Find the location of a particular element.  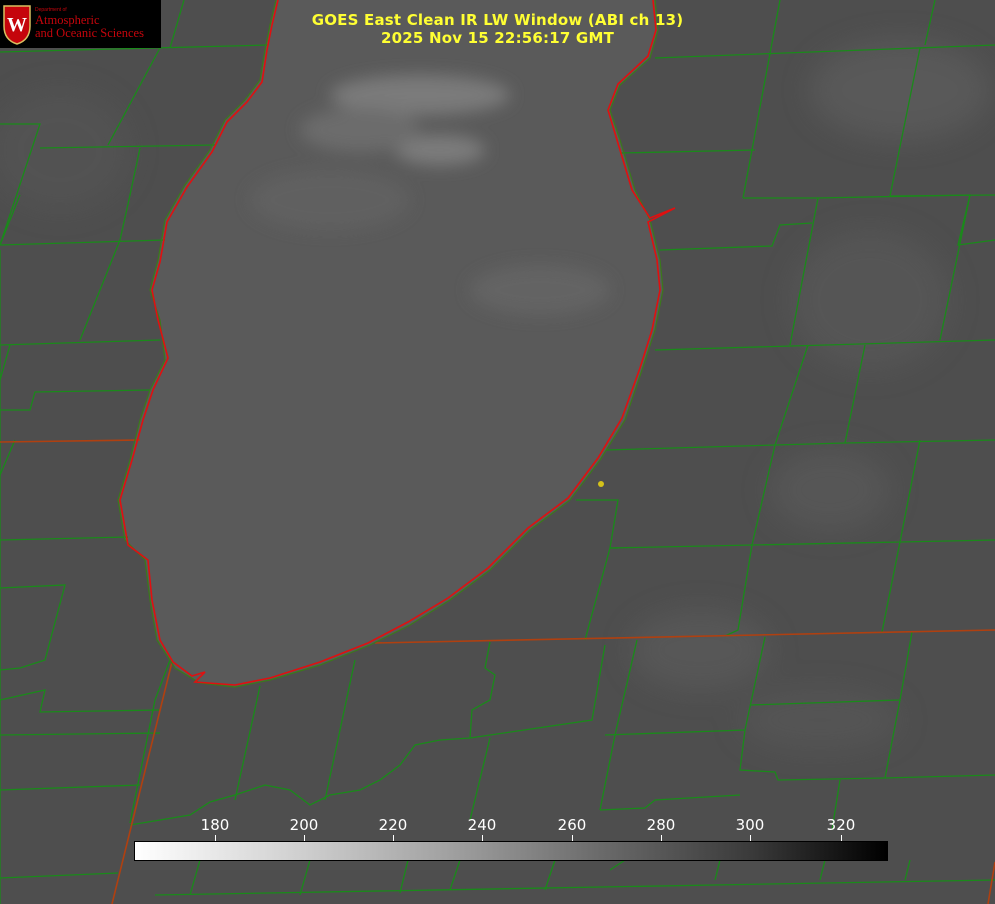

colorbar-tick-label: 240 is located at coordinates (482, 825).